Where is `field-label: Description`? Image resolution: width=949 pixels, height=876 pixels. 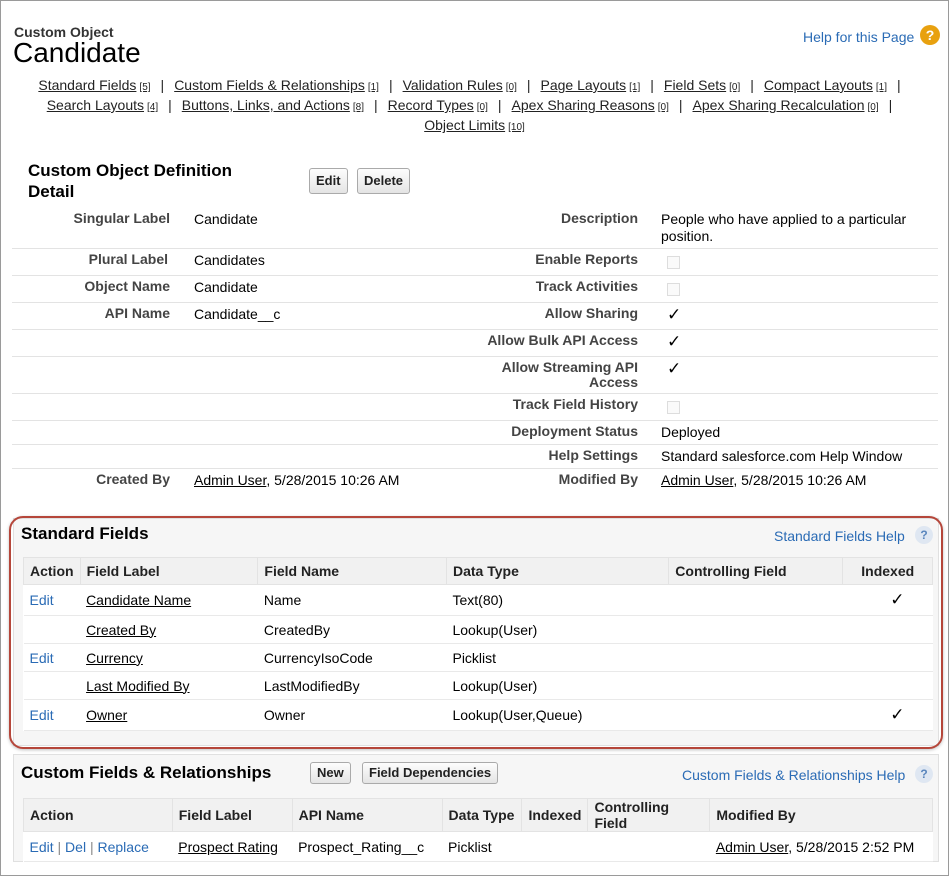 field-label: Description is located at coordinates (599, 218).